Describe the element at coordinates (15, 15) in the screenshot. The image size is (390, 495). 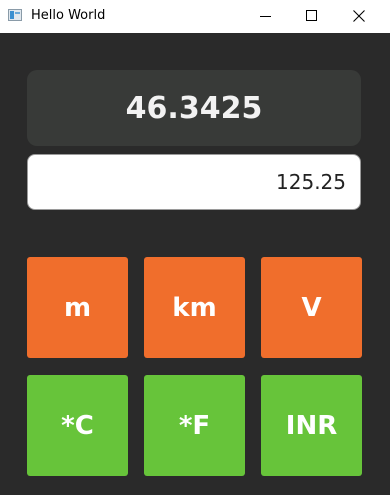
I see `app-icon` at that location.